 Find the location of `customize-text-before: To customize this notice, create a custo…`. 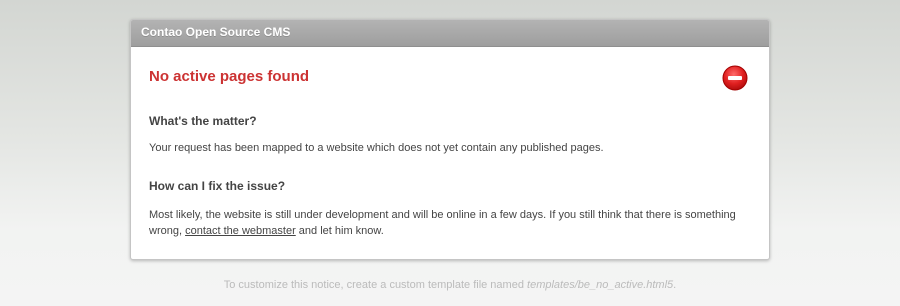

customize-text-before: To customize this notice, create a custo… is located at coordinates (375, 285).